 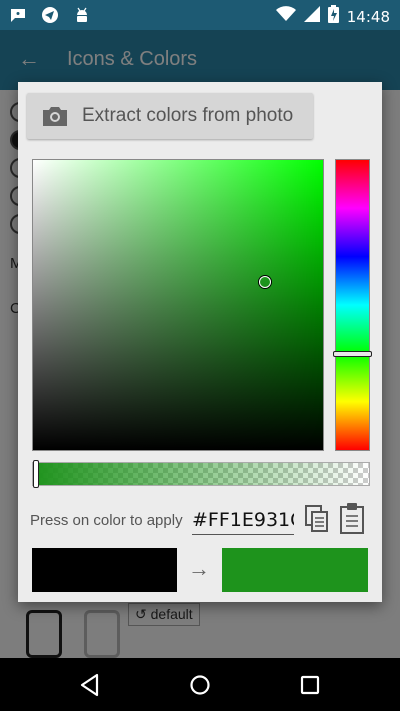 What do you see at coordinates (333, 16) in the screenshot?
I see `battery-charging-icon` at bounding box center [333, 16].